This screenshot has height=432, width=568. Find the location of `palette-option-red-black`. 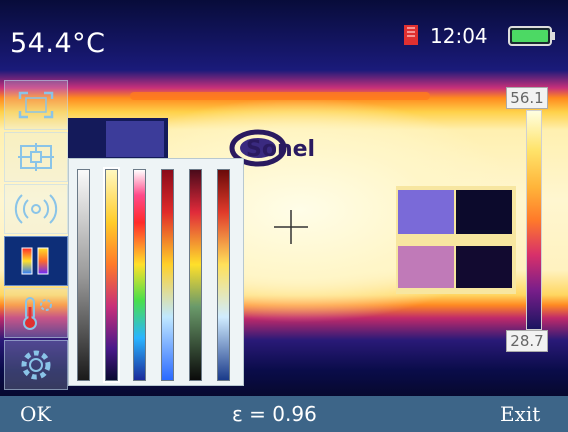

palette-option-red-black is located at coordinates (195, 275).